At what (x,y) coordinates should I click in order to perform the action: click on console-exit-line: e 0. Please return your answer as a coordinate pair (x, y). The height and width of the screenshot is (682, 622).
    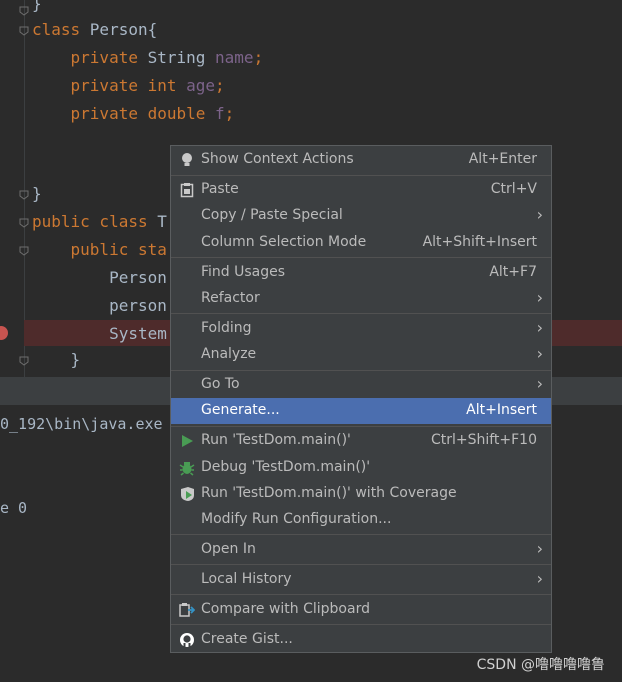
    Looking at the image, I should click on (14, 508).